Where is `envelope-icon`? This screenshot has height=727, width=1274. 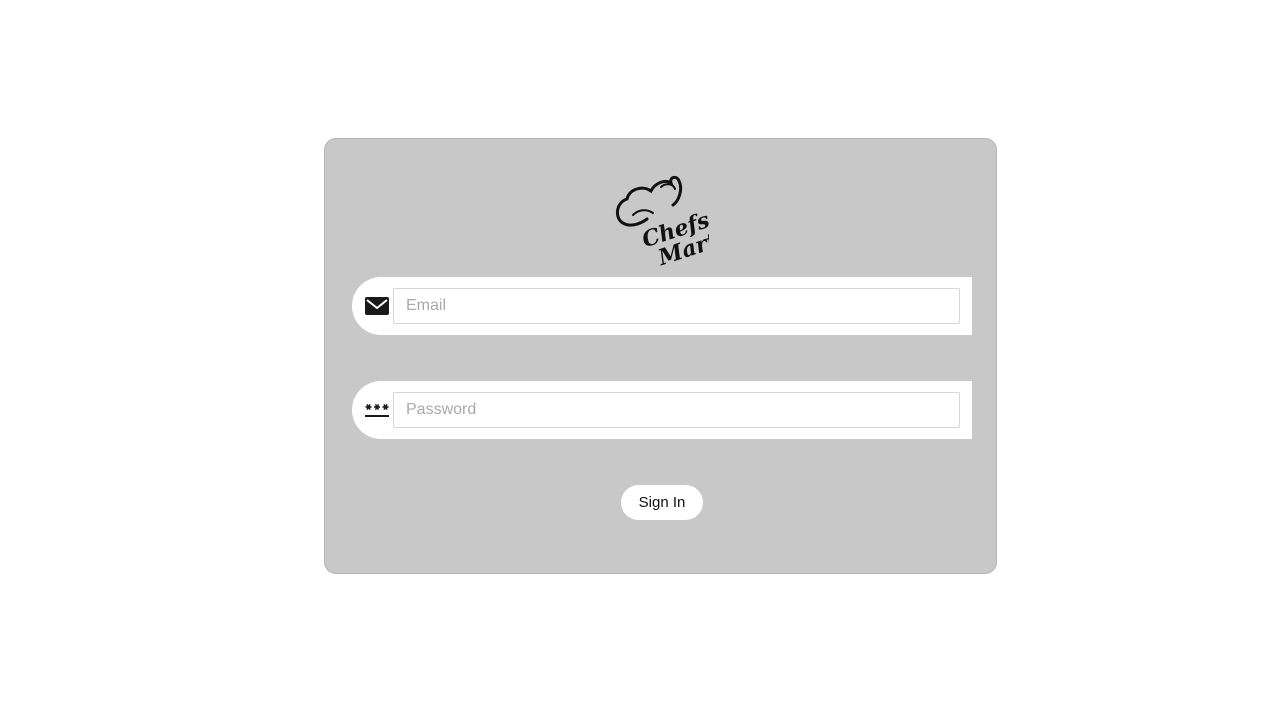 envelope-icon is located at coordinates (377, 306).